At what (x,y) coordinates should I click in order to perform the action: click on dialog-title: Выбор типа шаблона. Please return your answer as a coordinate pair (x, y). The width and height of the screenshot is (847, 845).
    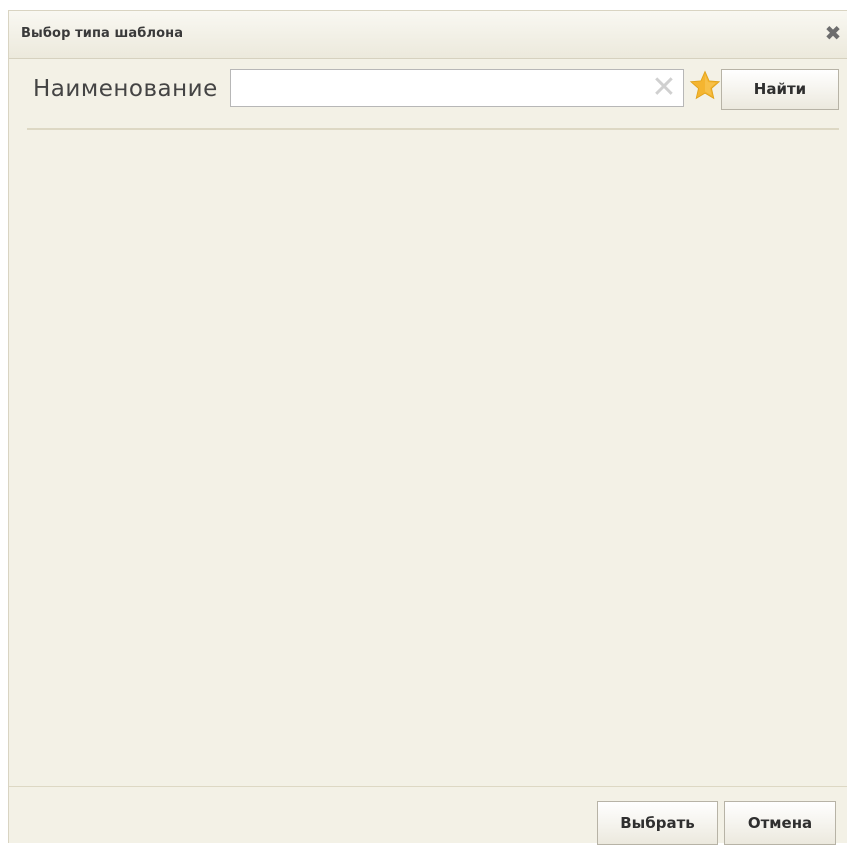
    Looking at the image, I should click on (102, 33).